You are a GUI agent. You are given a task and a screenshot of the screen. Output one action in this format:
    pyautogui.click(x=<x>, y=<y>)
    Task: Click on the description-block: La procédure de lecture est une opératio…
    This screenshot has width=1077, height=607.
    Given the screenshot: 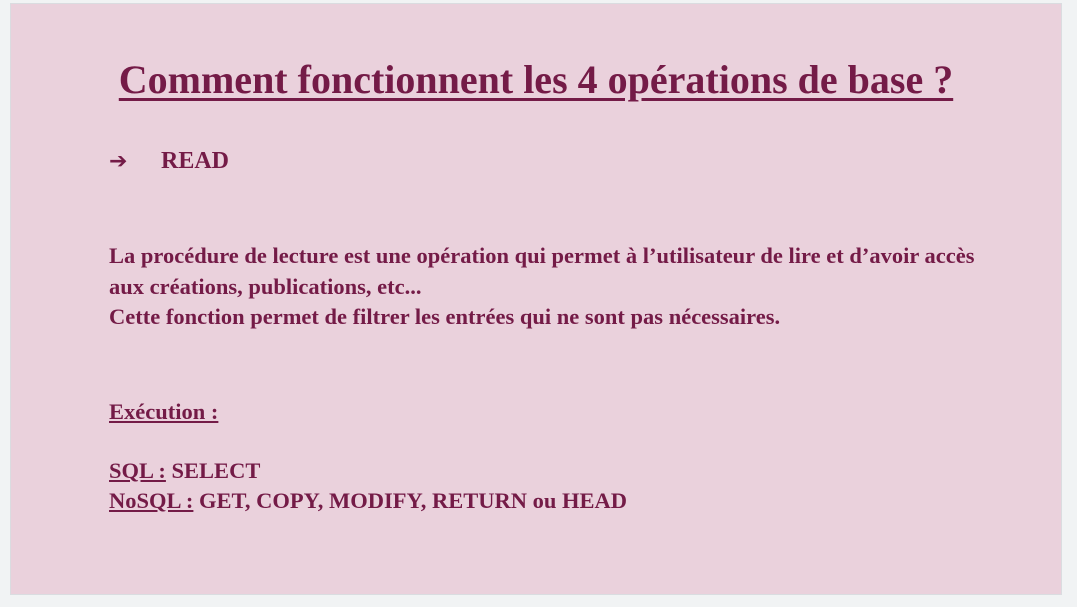 What is the action you would take?
    pyautogui.click(x=559, y=287)
    